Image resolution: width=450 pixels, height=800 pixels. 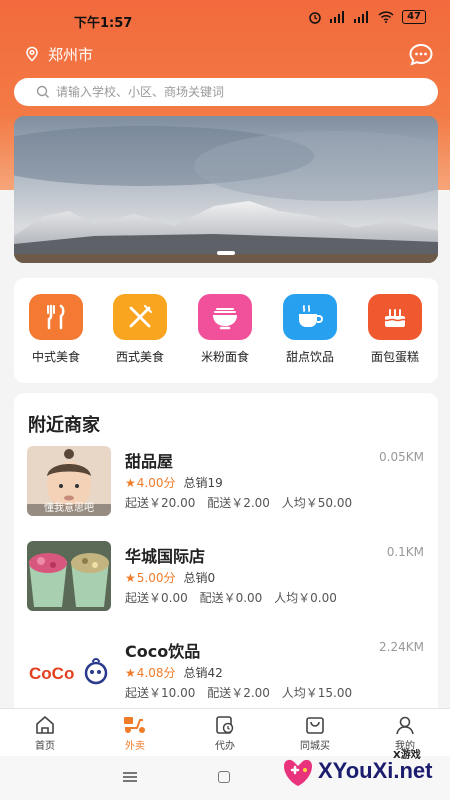 I want to click on message-icon, so click(x=421, y=55).